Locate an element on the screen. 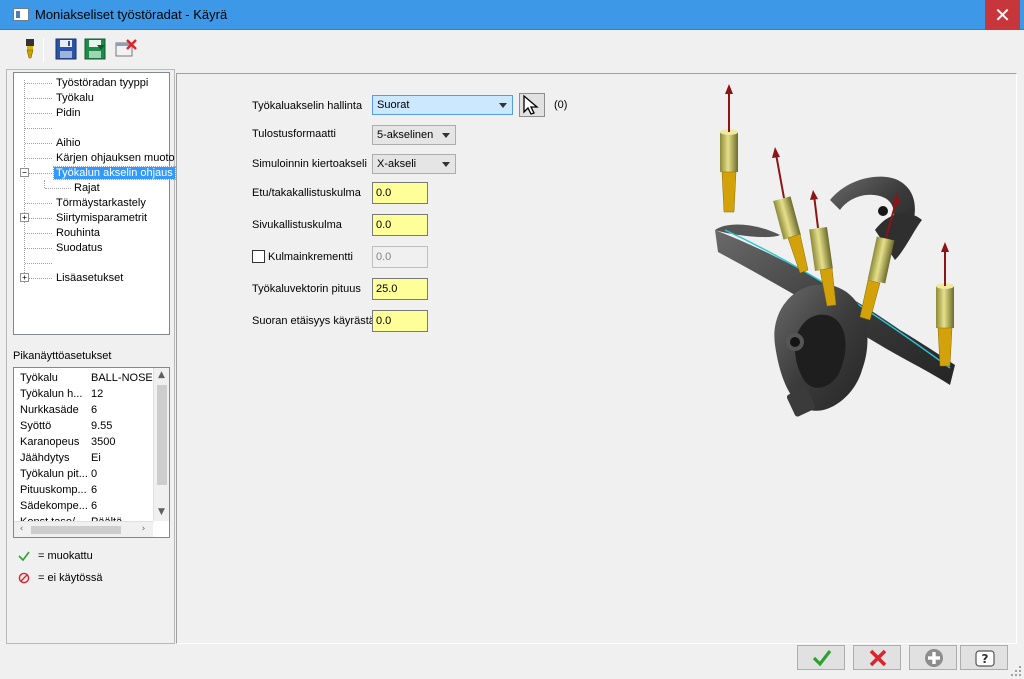 The height and width of the screenshot is (679, 1024). tool-axis-control-select: Suorat is located at coordinates (442, 105).